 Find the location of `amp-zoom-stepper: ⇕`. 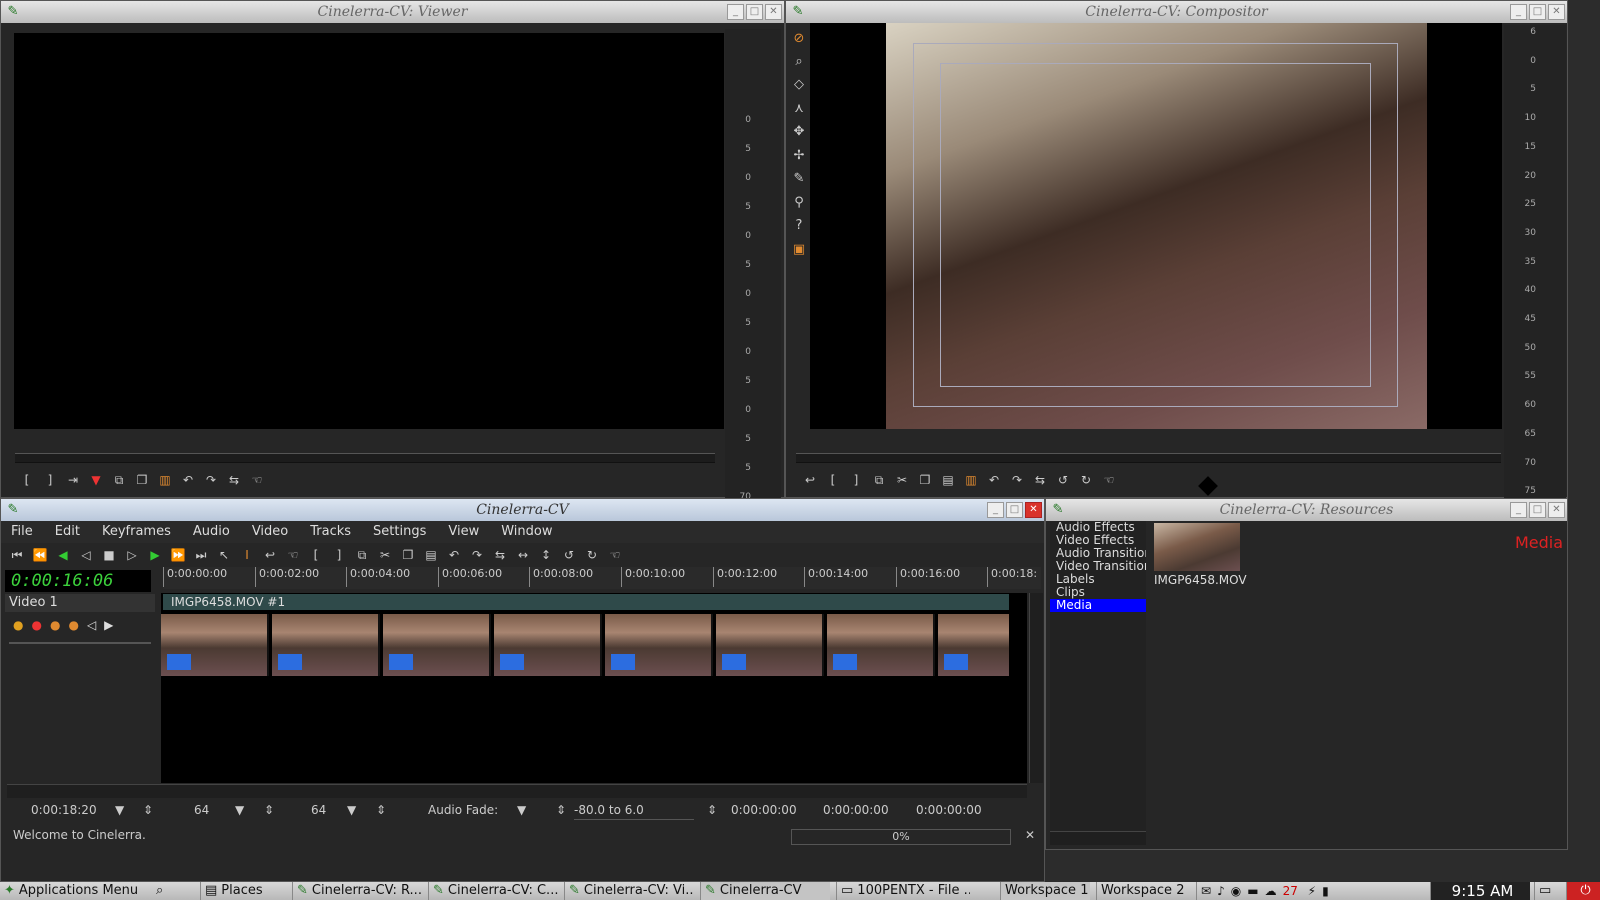

amp-zoom-stepper: ⇕ is located at coordinates (381, 810).